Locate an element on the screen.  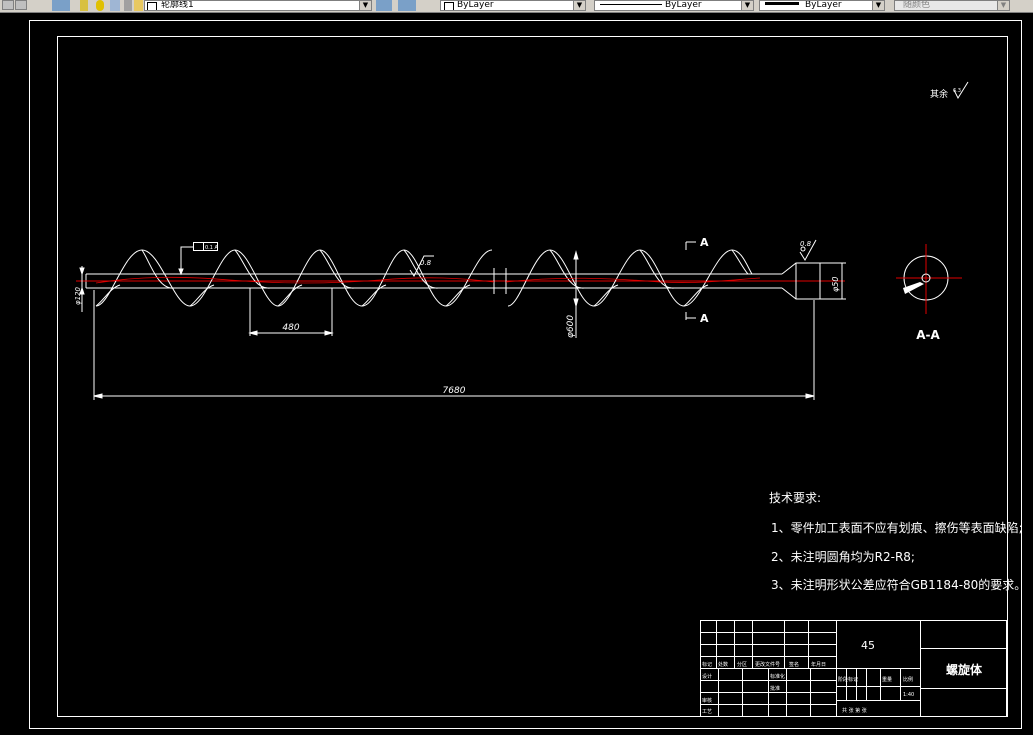
toolbar-overflow-button is located at coordinates (8, 5).